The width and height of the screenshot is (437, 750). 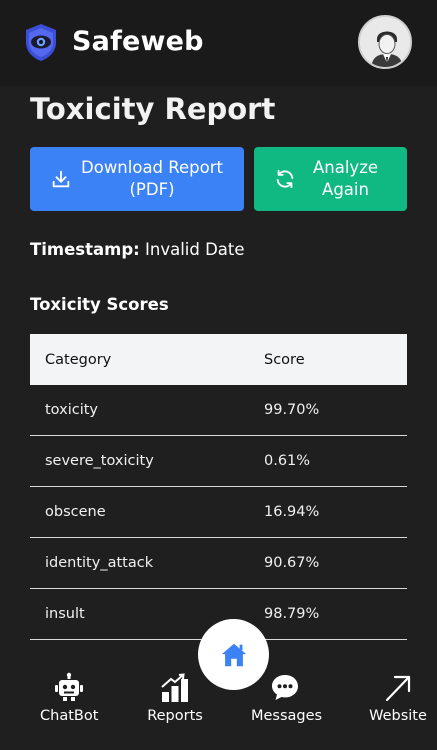 What do you see at coordinates (218, 563) in the screenshot?
I see `table-row: identity_attack 90.67%` at bounding box center [218, 563].